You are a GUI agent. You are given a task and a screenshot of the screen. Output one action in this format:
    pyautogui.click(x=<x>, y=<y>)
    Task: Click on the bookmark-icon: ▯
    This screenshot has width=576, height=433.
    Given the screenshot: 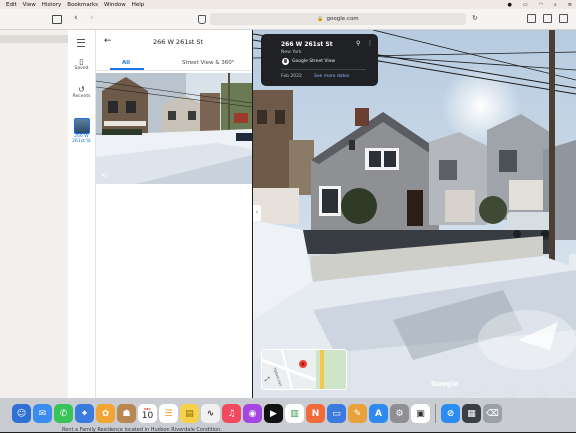 What is the action you would take?
    pyautogui.click(x=81, y=61)
    